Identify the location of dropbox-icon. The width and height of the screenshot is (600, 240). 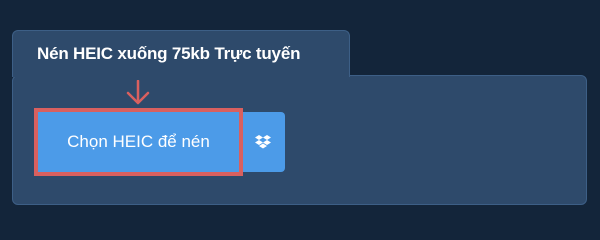
(262, 142).